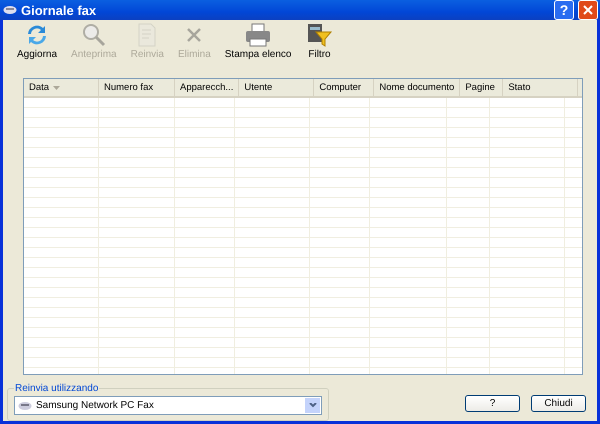 The height and width of the screenshot is (424, 600). Describe the element at coordinates (168, 405) in the screenshot. I see `fax-dropdown: Samsung Network PC Fax` at that location.